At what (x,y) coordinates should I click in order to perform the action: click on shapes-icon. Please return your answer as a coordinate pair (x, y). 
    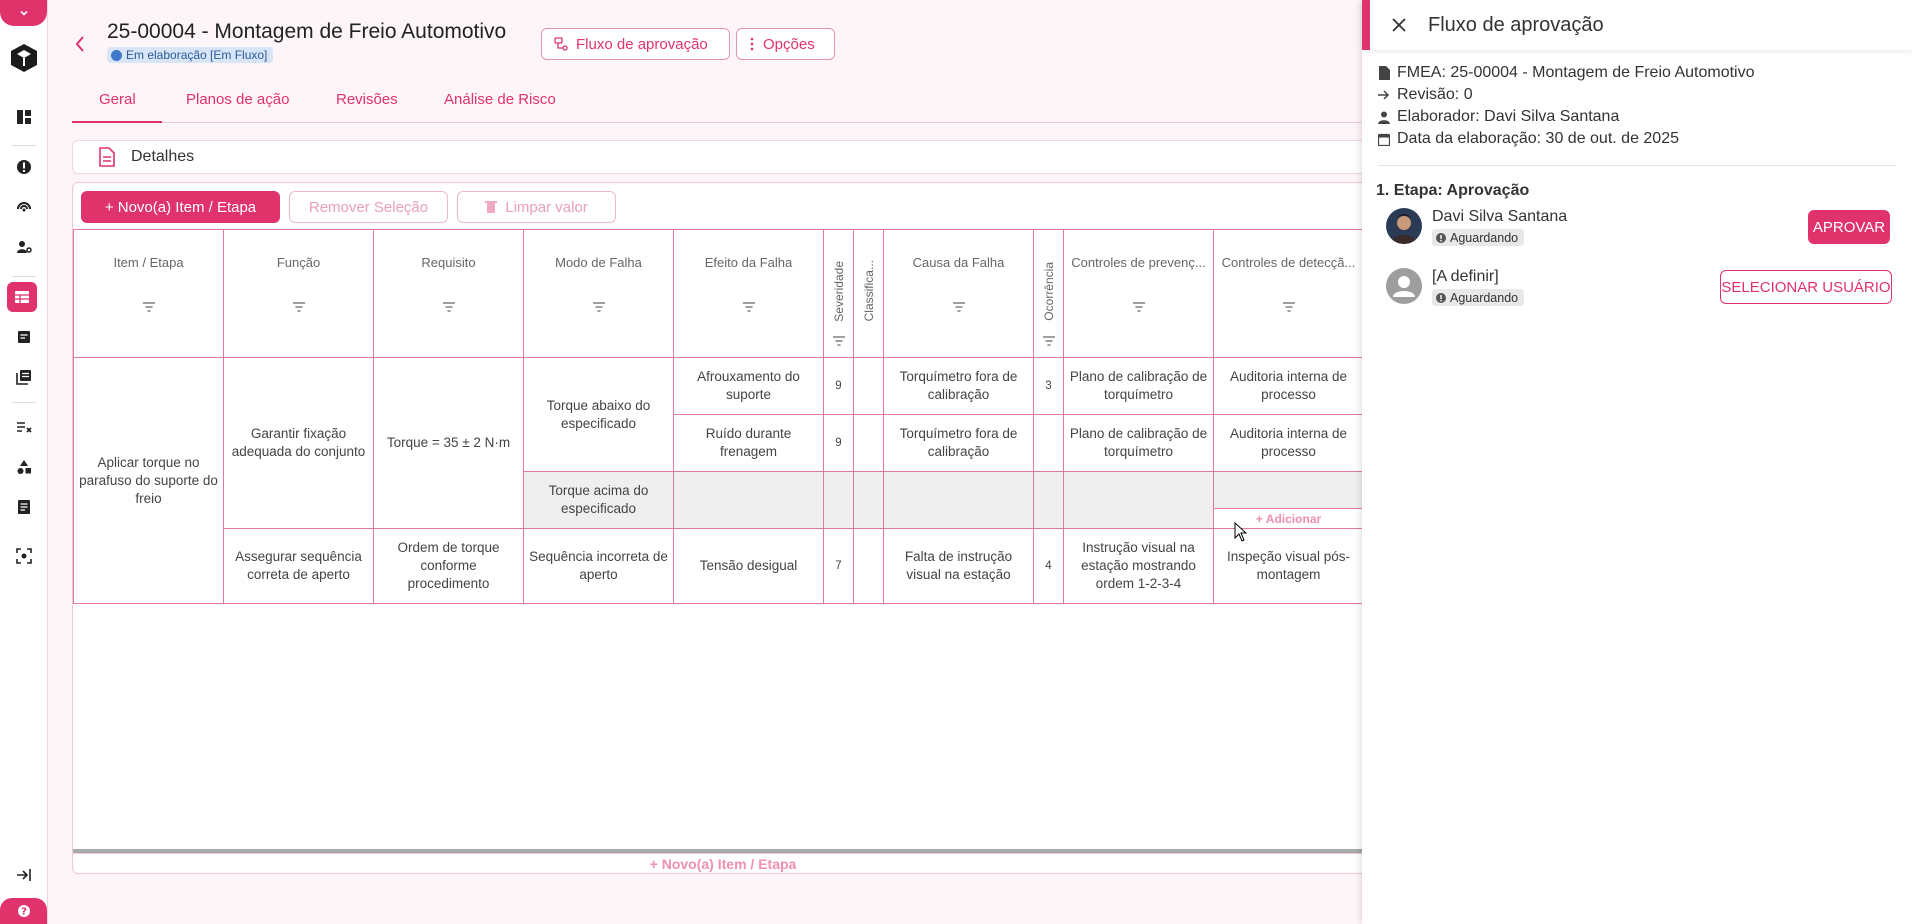
    Looking at the image, I should click on (24, 467).